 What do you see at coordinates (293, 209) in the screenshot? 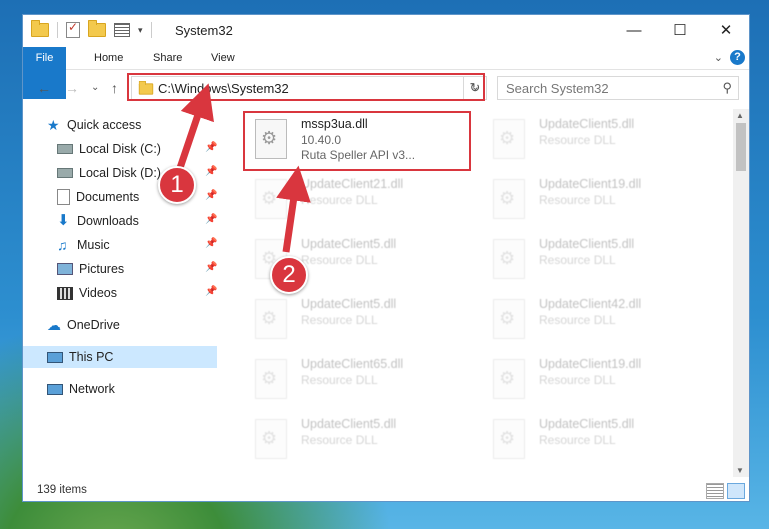
I see `arrow-to-file` at bounding box center [293, 209].